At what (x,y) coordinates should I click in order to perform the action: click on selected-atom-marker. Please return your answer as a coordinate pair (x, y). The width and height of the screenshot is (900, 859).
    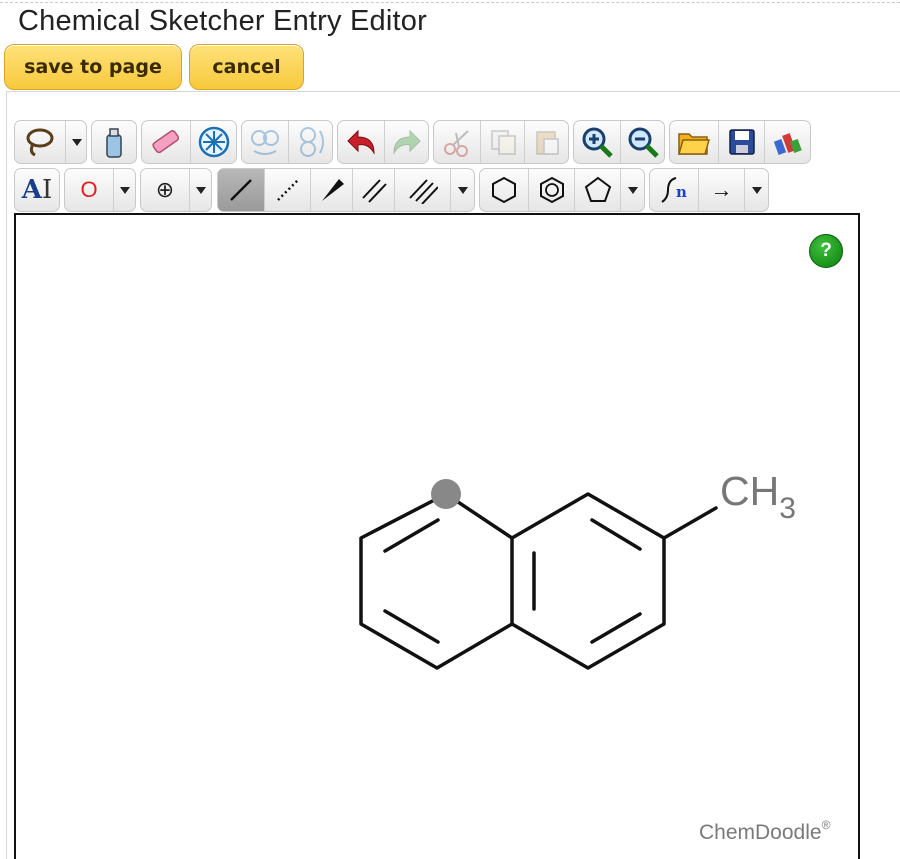
    Looking at the image, I should click on (446, 494).